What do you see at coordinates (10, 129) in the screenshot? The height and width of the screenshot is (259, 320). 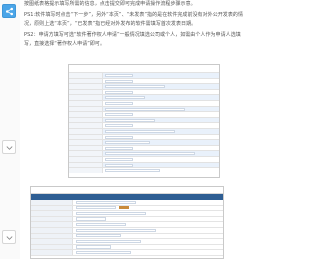 I see `article-gutter` at bounding box center [10, 129].